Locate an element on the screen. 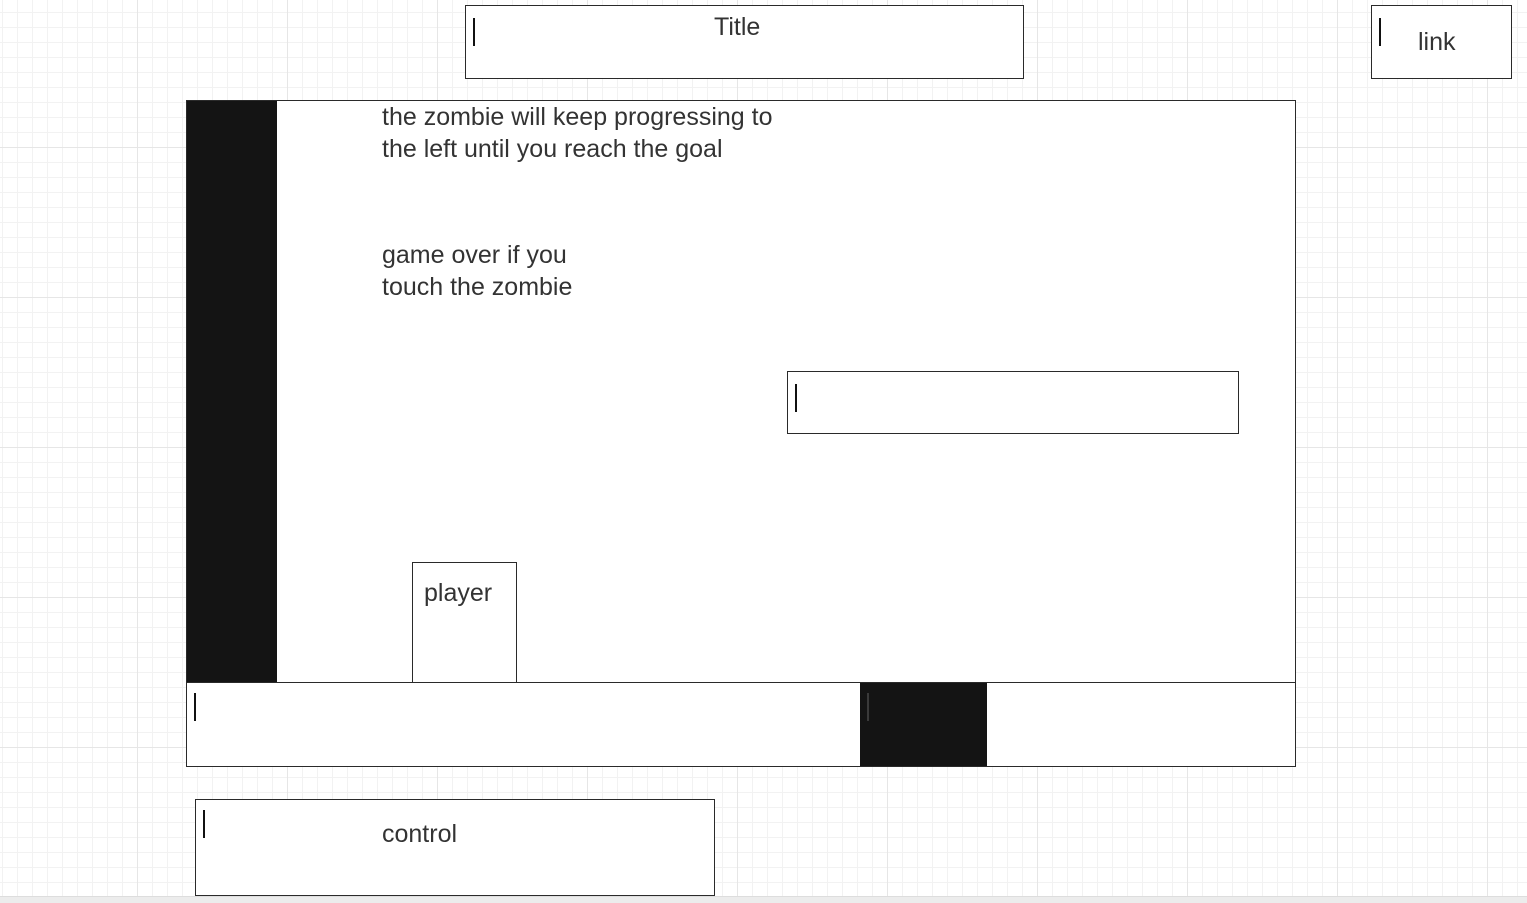 The height and width of the screenshot is (903, 1527). link-label: link is located at coordinates (1437, 42).